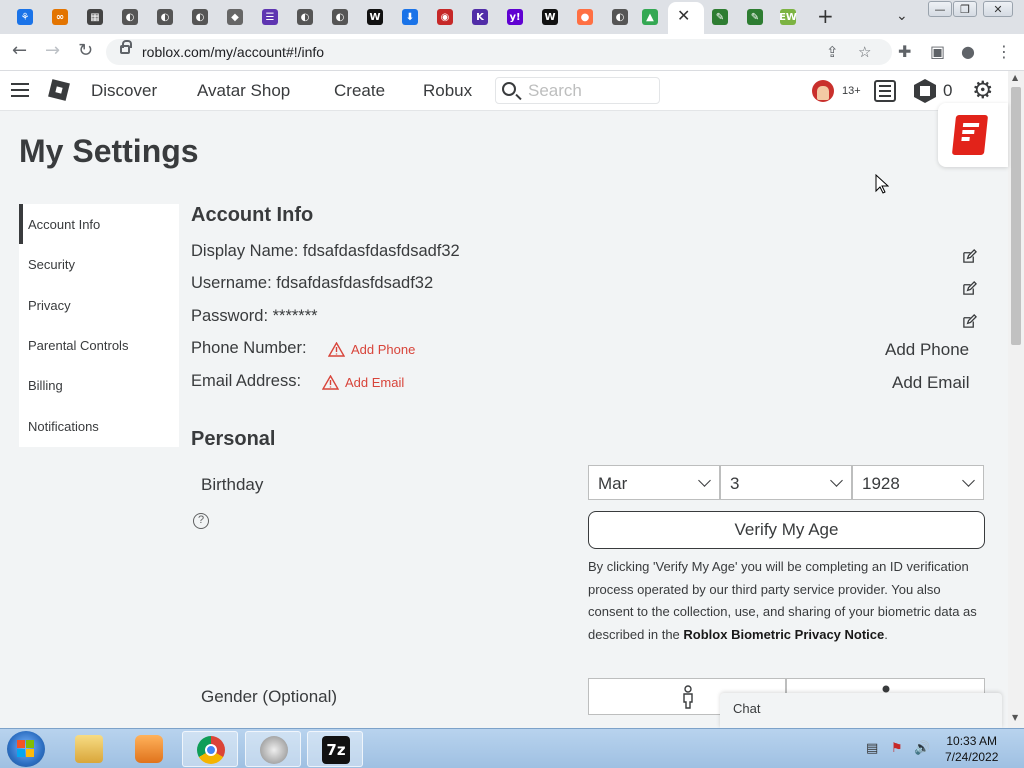 This screenshot has width=1024, height=768. What do you see at coordinates (1016, 216) in the screenshot?
I see `scrollbar-thumb` at bounding box center [1016, 216].